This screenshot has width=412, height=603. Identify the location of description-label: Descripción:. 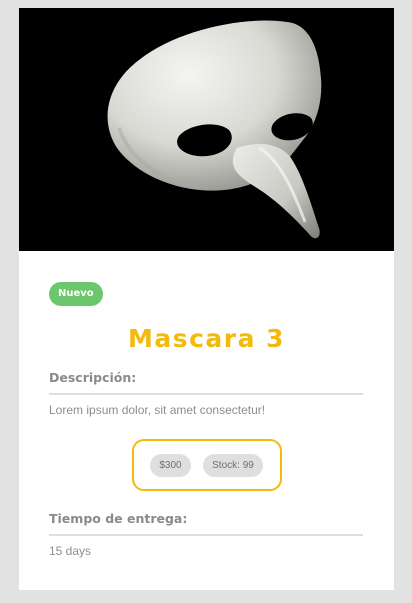
(93, 377).